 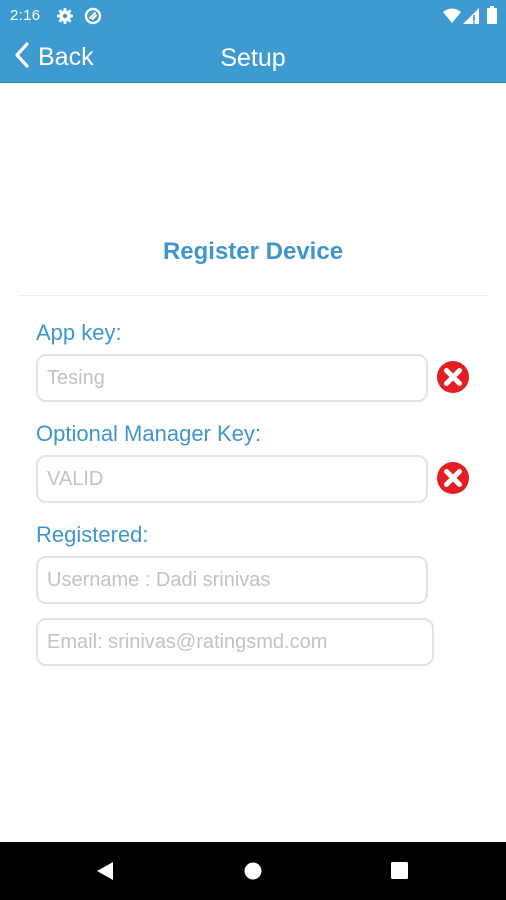 What do you see at coordinates (253, 16) in the screenshot?
I see `status-bar: 2:16` at bounding box center [253, 16].